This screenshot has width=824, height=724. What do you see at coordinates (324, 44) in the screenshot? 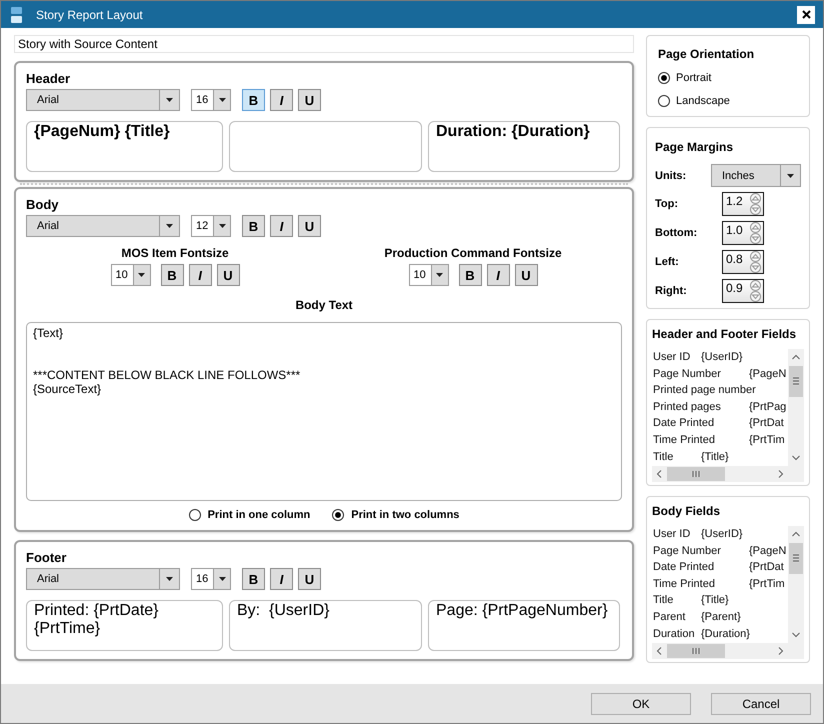
I see `layout-name-field: Story with Source Content` at bounding box center [324, 44].